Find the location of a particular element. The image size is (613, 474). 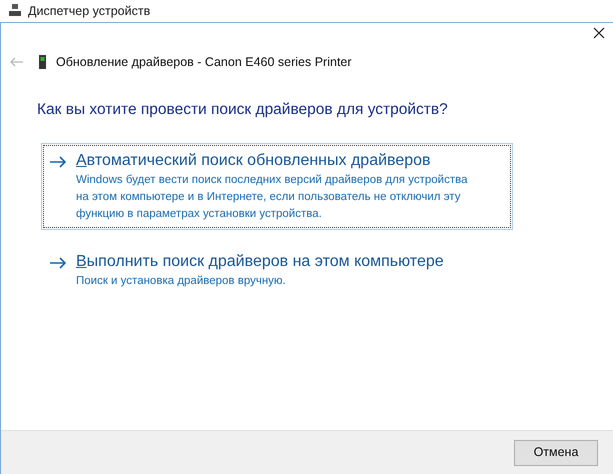

option-description: Поиск и установка драйверов вручную. is located at coordinates (181, 281).